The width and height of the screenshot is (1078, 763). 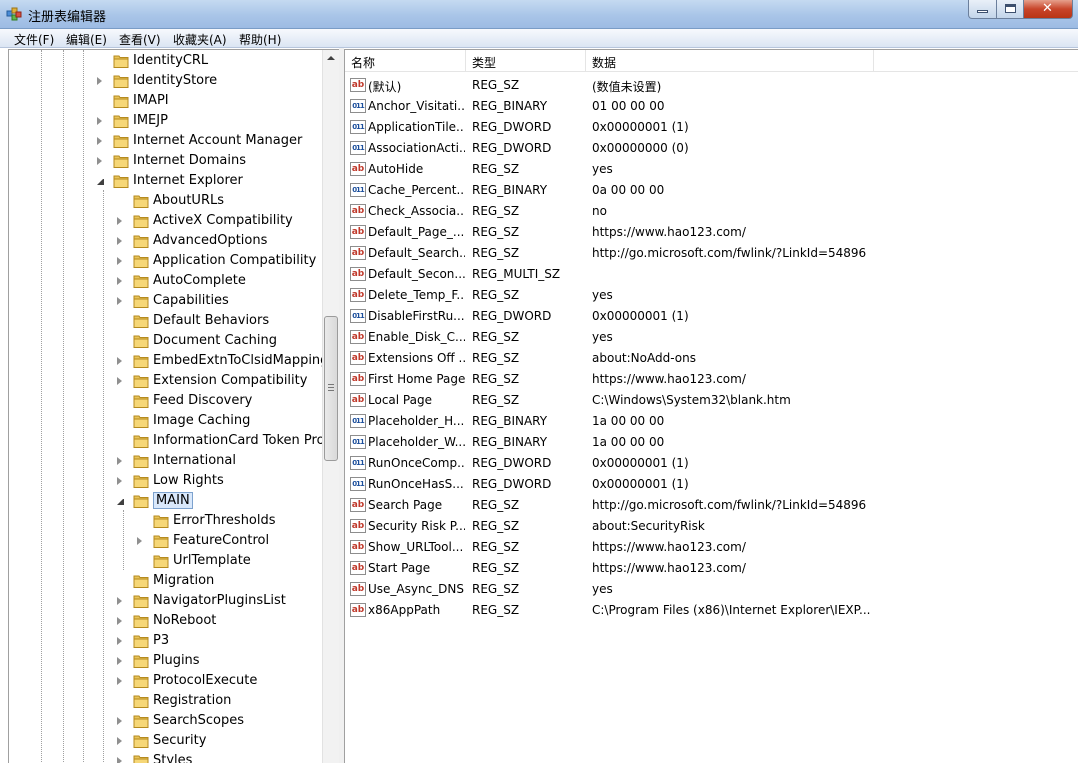 What do you see at coordinates (711, 274) in the screenshot?
I see `value-row: ab Default_Secon... REG_MULTI_SZ` at bounding box center [711, 274].